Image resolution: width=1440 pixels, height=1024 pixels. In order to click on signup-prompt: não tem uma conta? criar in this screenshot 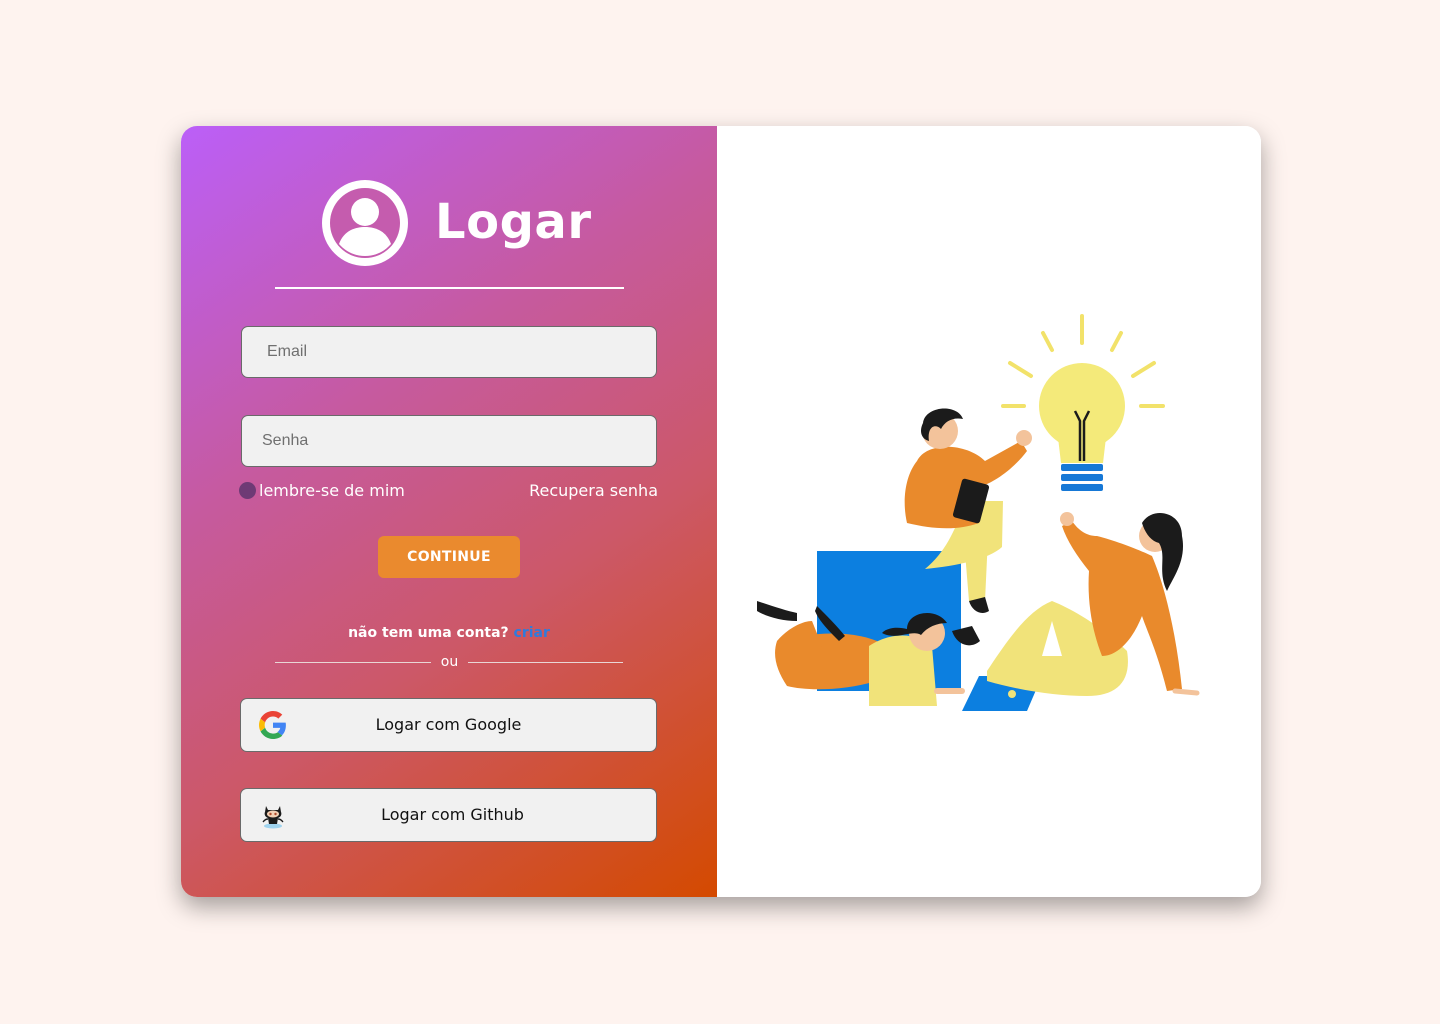, I will do `click(449, 633)`.